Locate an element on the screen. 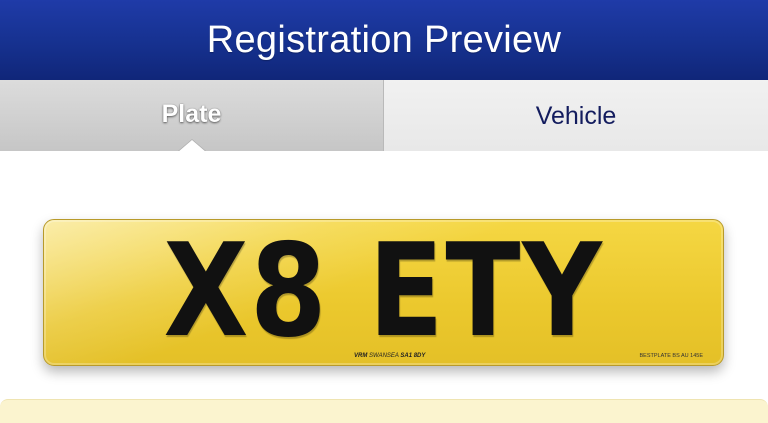 The image size is (768, 423). tab-plate-label: Plate is located at coordinates (191, 114).